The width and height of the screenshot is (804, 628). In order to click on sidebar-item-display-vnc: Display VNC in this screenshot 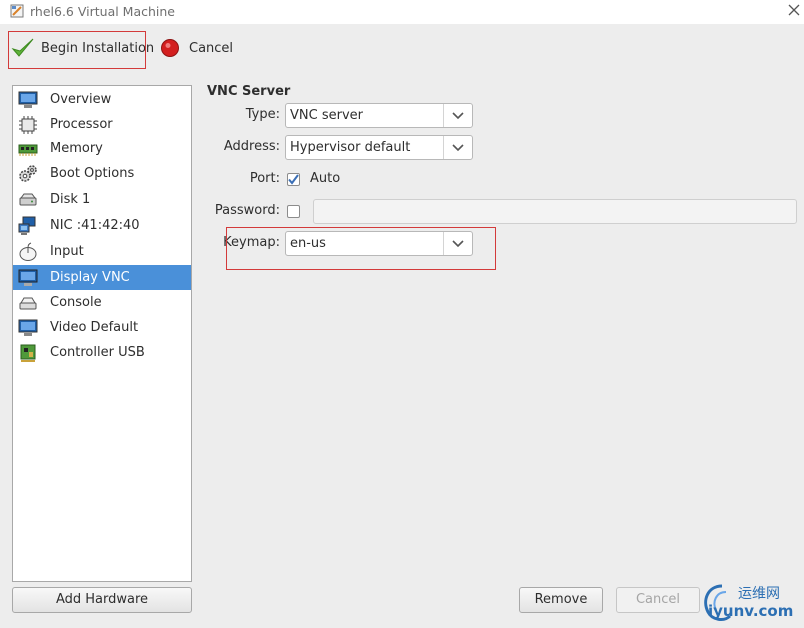, I will do `click(102, 277)`.